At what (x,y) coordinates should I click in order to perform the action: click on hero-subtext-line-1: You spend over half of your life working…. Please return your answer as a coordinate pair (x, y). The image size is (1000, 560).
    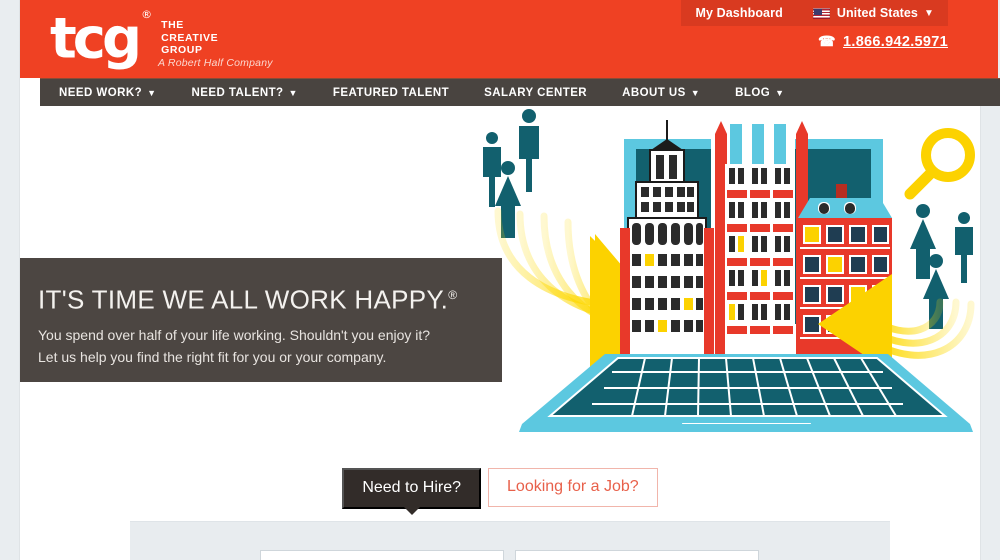
    Looking at the image, I should click on (234, 334).